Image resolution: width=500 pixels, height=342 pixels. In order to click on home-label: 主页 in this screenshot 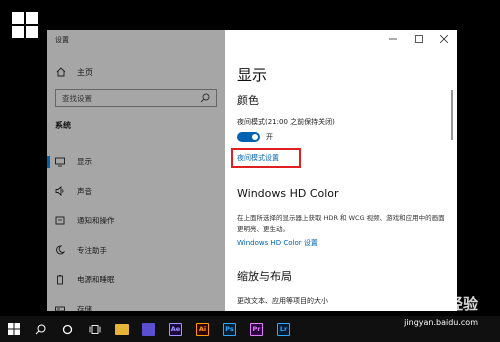, I will do `click(85, 72)`.